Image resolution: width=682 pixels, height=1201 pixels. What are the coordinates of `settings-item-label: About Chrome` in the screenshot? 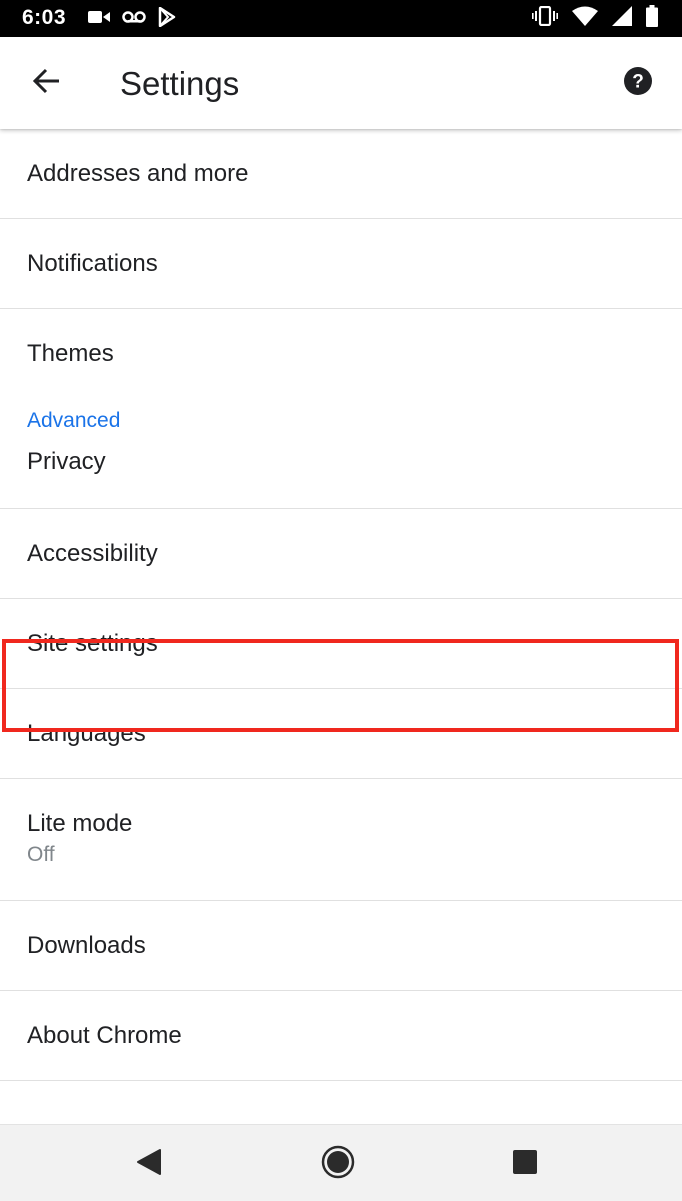 It's located at (104, 1035).